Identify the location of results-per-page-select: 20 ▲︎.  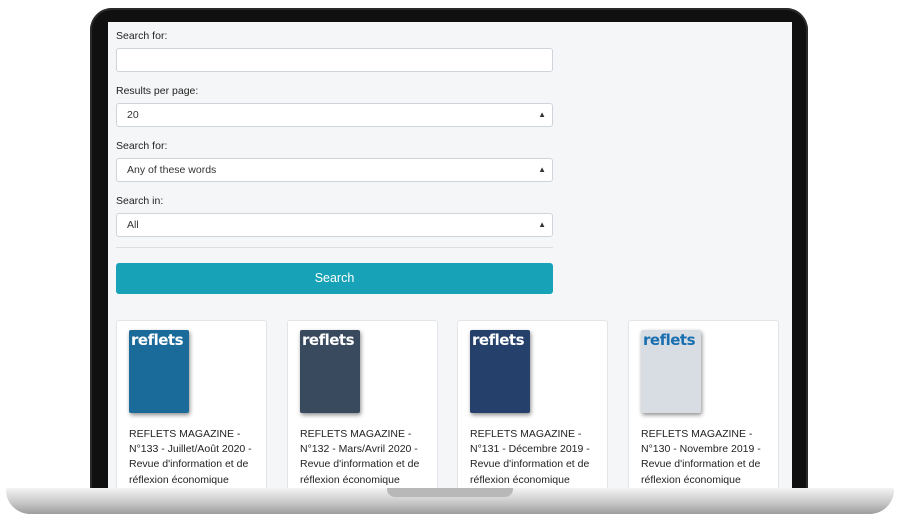
(334, 115).